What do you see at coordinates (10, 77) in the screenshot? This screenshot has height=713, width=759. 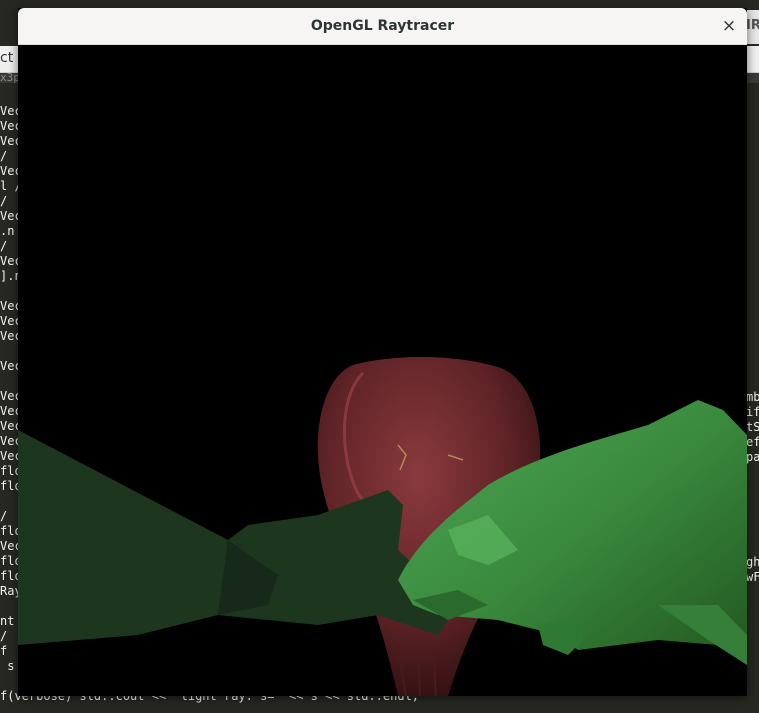 I see `background-editor-file-tab: x3p` at bounding box center [10, 77].